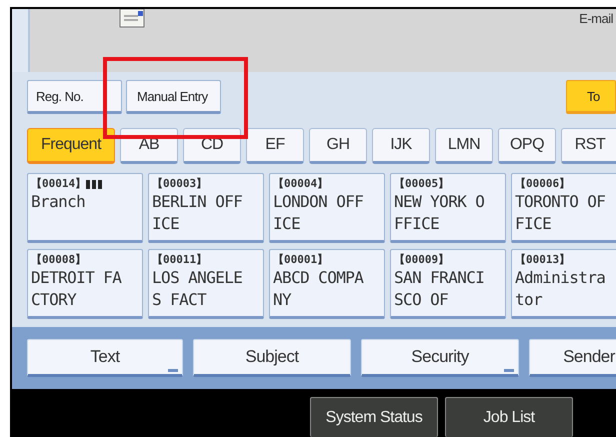 The height and width of the screenshot is (437, 616). What do you see at coordinates (572, 358) in the screenshot?
I see `option-button: Sender` at bounding box center [572, 358].